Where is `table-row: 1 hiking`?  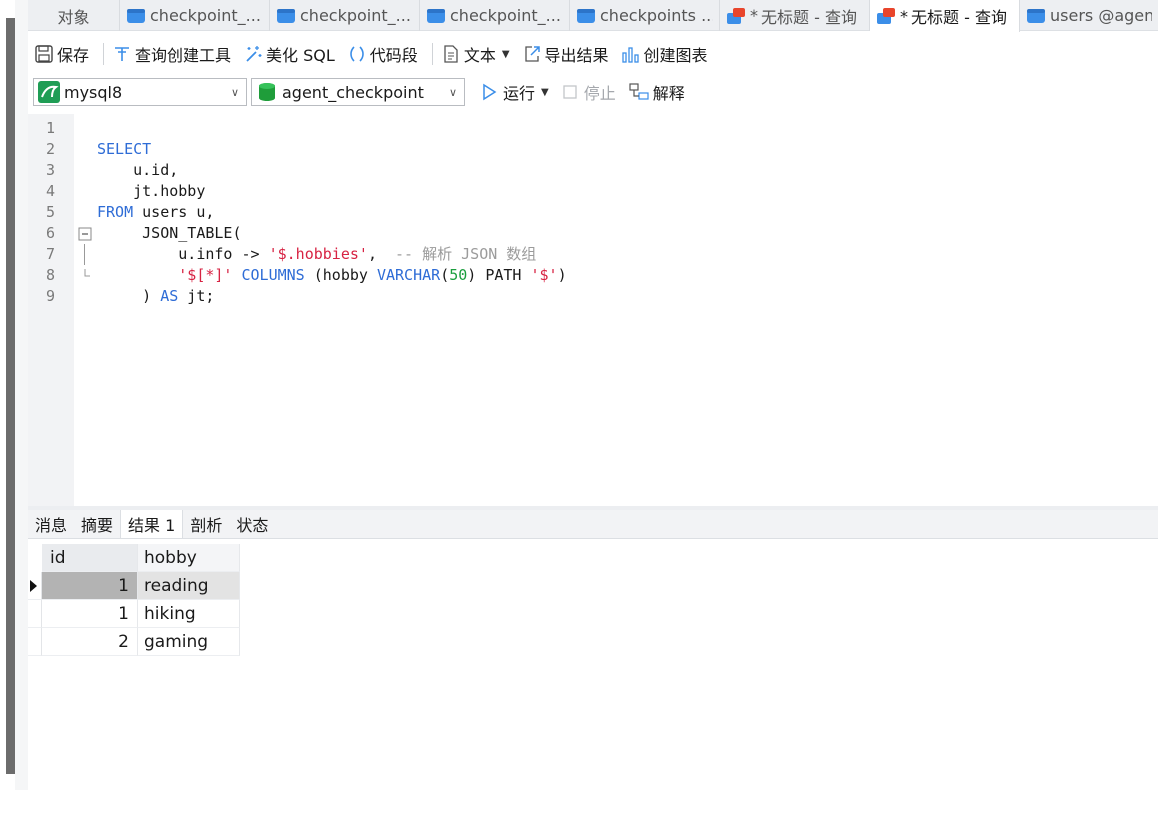 table-row: 1 hiking is located at coordinates (134, 614).